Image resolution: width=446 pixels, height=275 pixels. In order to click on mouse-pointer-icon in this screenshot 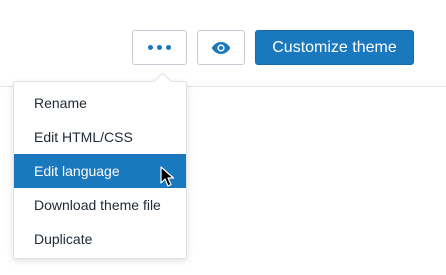, I will do `click(167, 176)`.